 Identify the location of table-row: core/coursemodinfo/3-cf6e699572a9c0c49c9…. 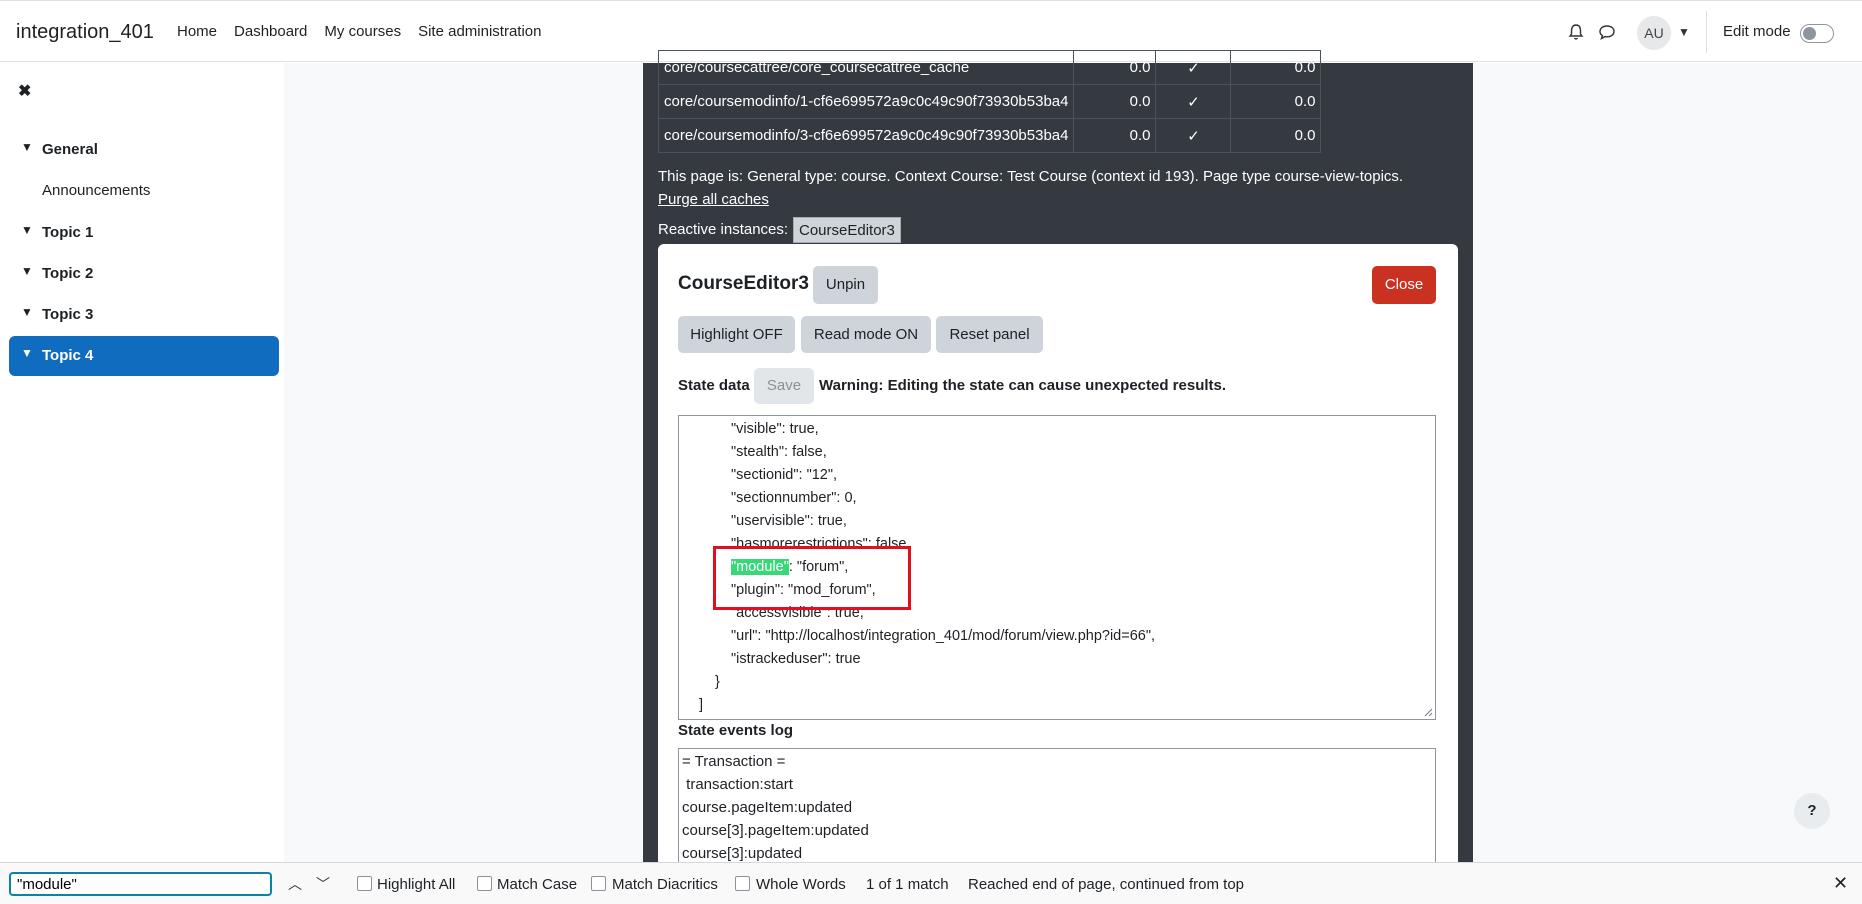
(989, 135).